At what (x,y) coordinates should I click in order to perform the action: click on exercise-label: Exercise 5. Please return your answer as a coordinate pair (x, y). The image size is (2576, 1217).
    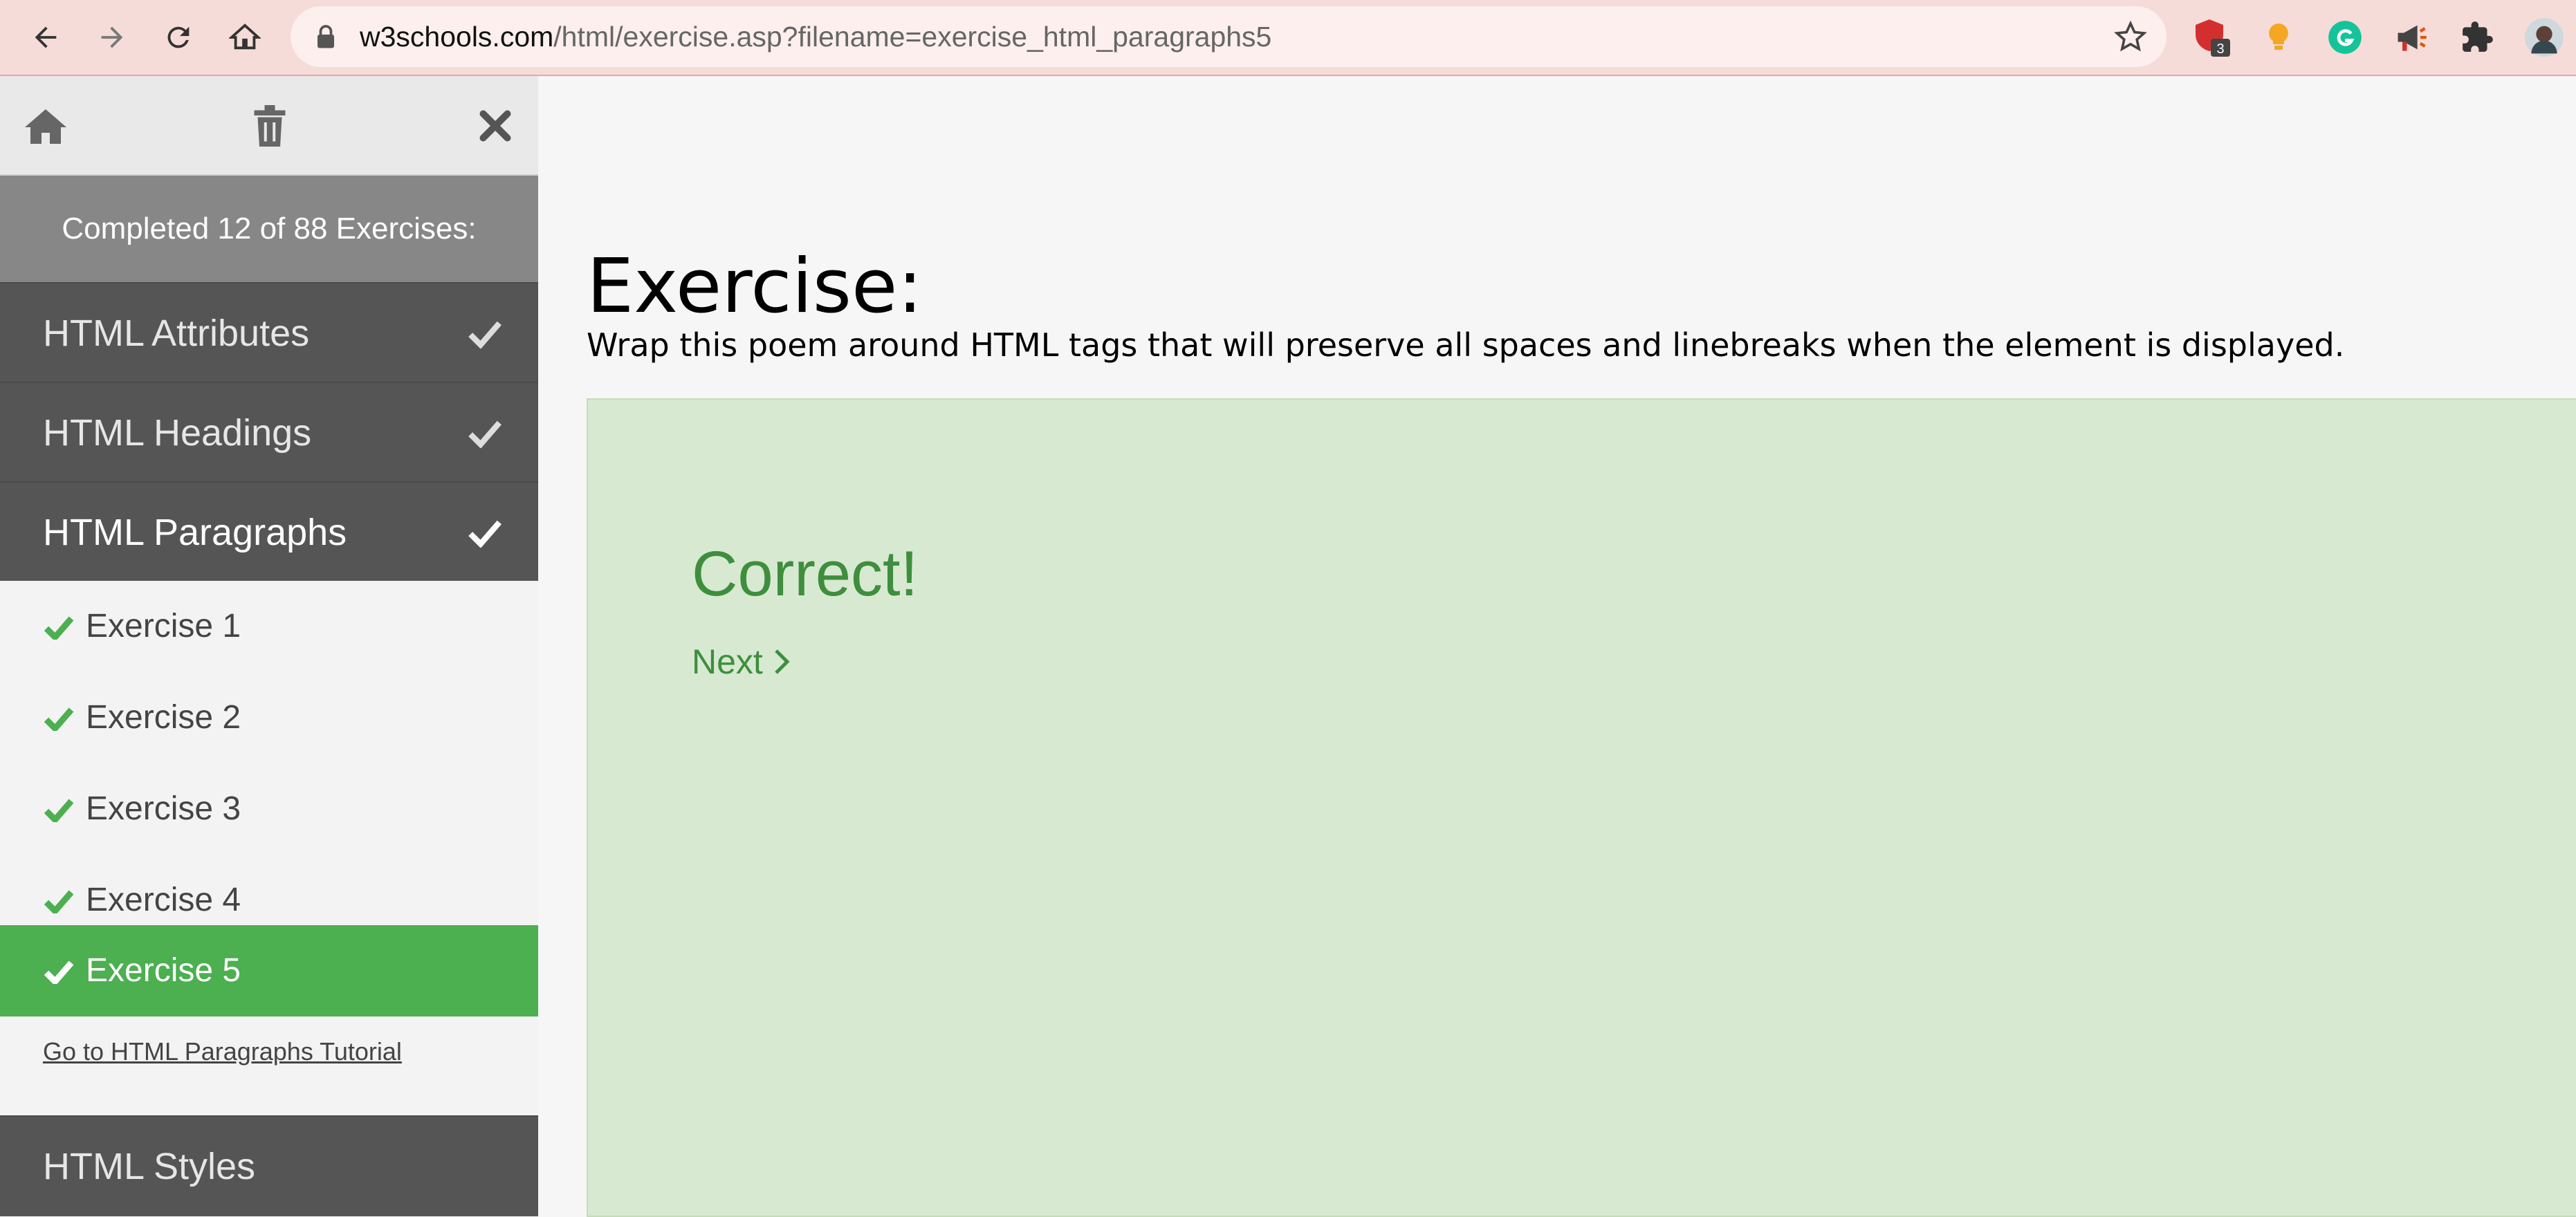
    Looking at the image, I should click on (163, 971).